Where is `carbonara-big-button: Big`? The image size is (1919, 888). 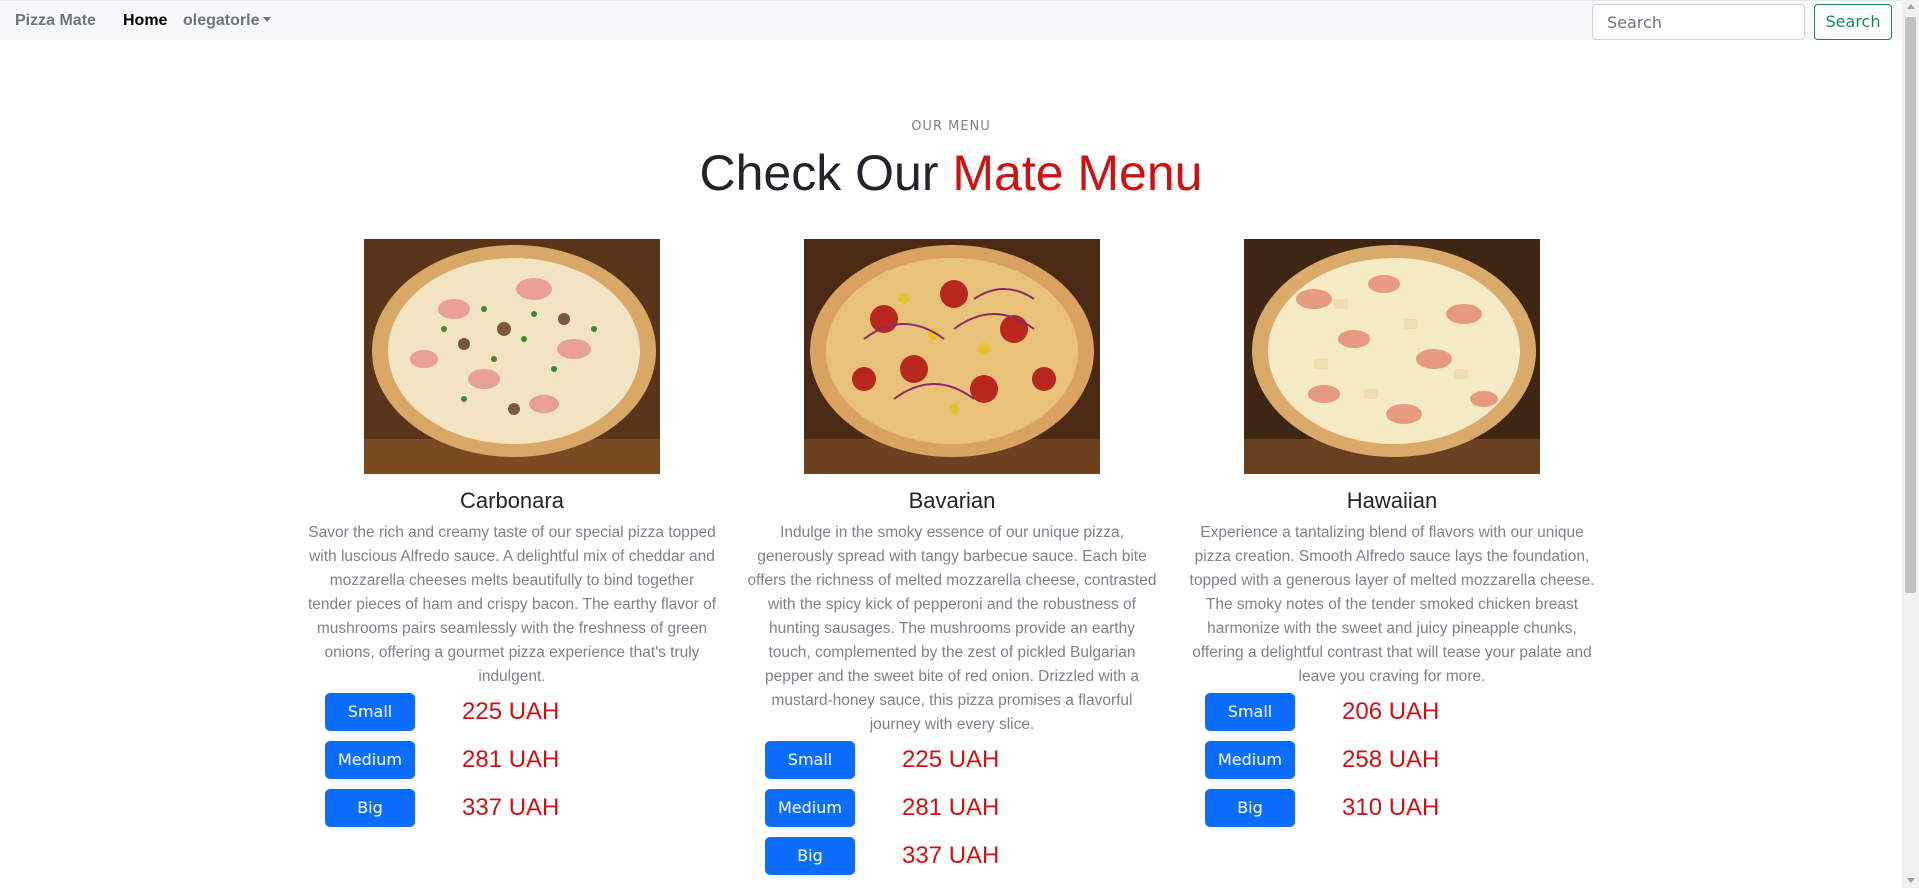
carbonara-big-button: Big is located at coordinates (370, 808).